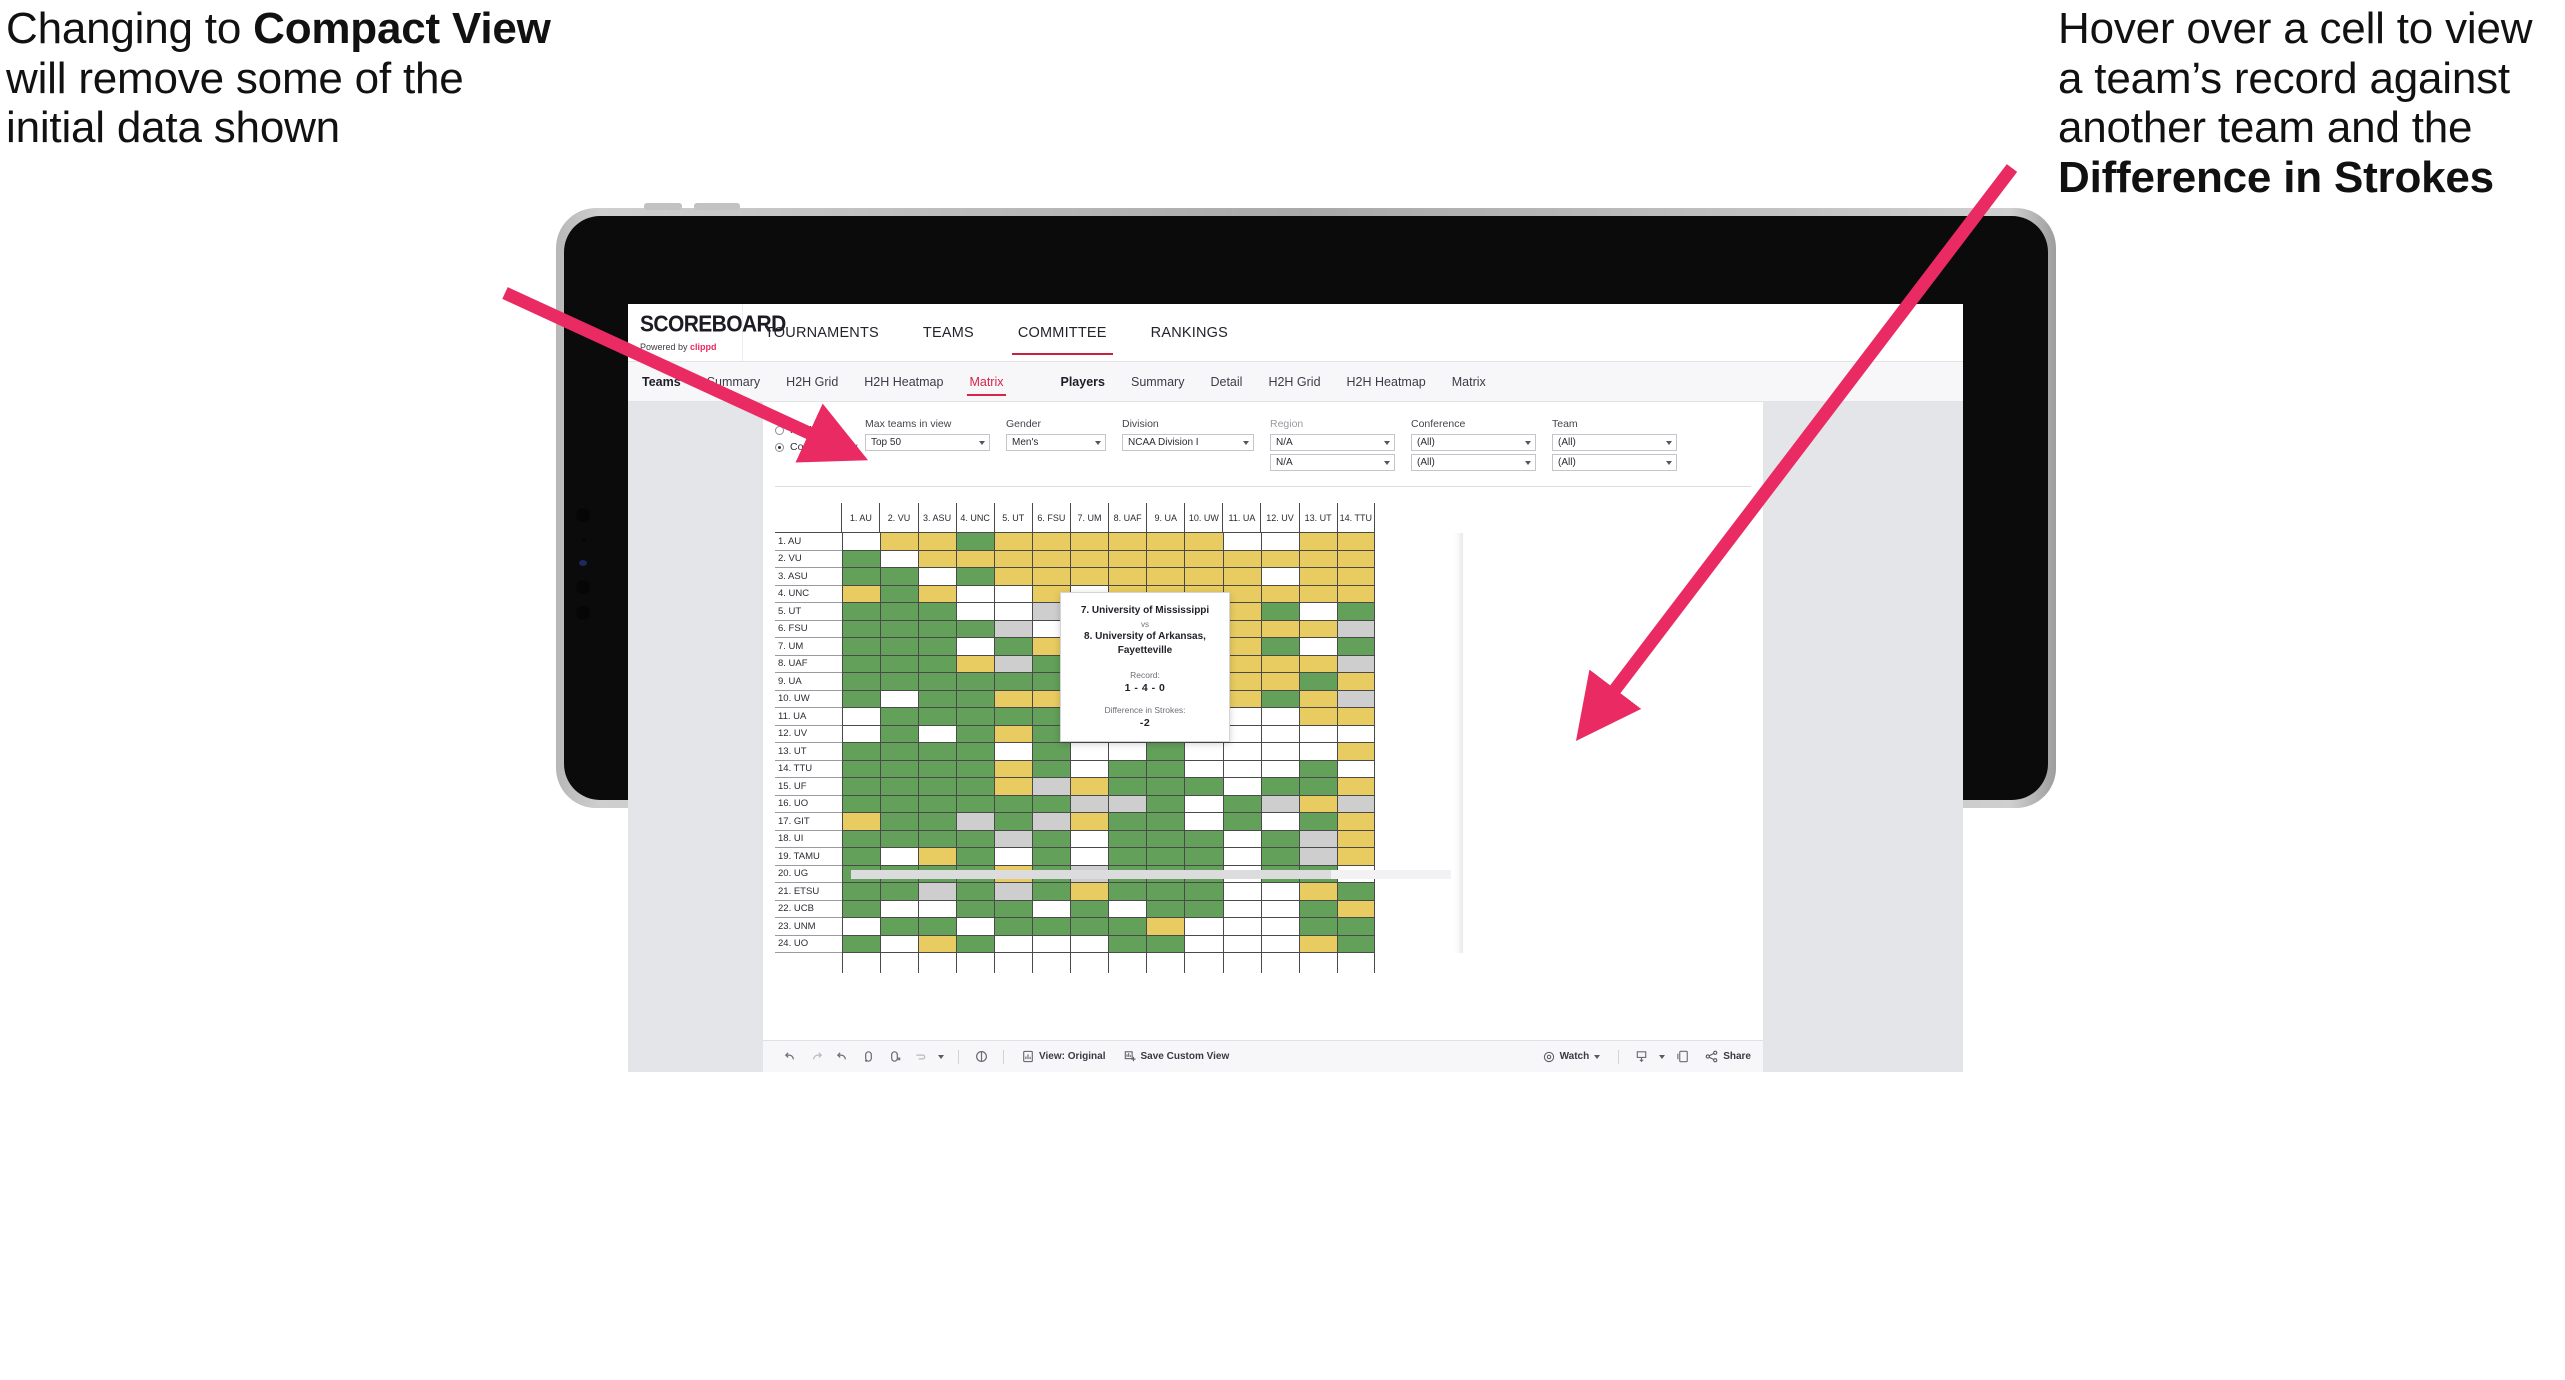  Describe the element at coordinates (1165, 518) in the screenshot. I see `matrix-column-header: 9. UA` at that location.